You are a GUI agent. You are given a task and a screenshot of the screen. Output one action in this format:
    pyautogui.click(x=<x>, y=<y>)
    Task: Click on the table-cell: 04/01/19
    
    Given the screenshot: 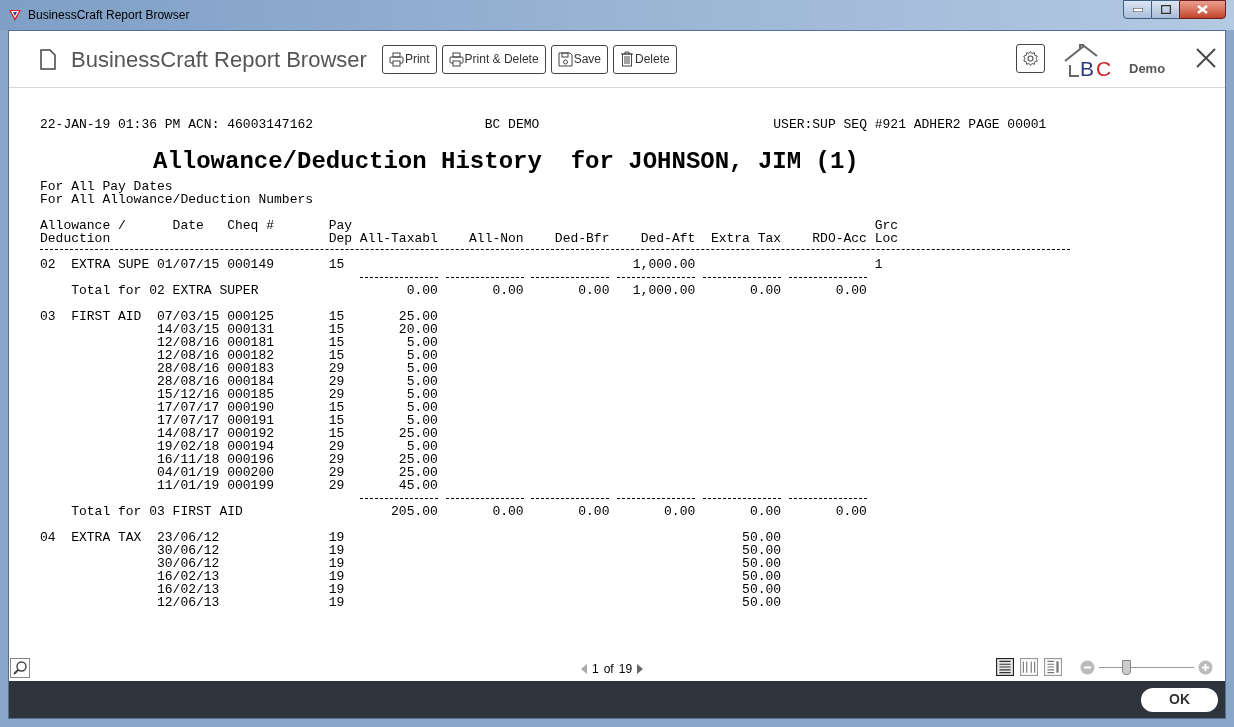 What is the action you would take?
    pyautogui.click(x=188, y=472)
    